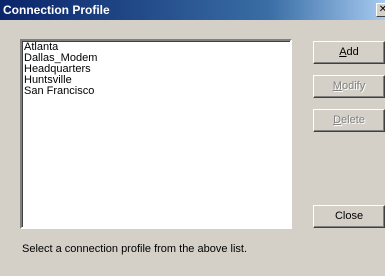 Image resolution: width=385 pixels, height=276 pixels. What do you see at coordinates (337, 86) in the screenshot?
I see `modify-button-accel: M` at bounding box center [337, 86].